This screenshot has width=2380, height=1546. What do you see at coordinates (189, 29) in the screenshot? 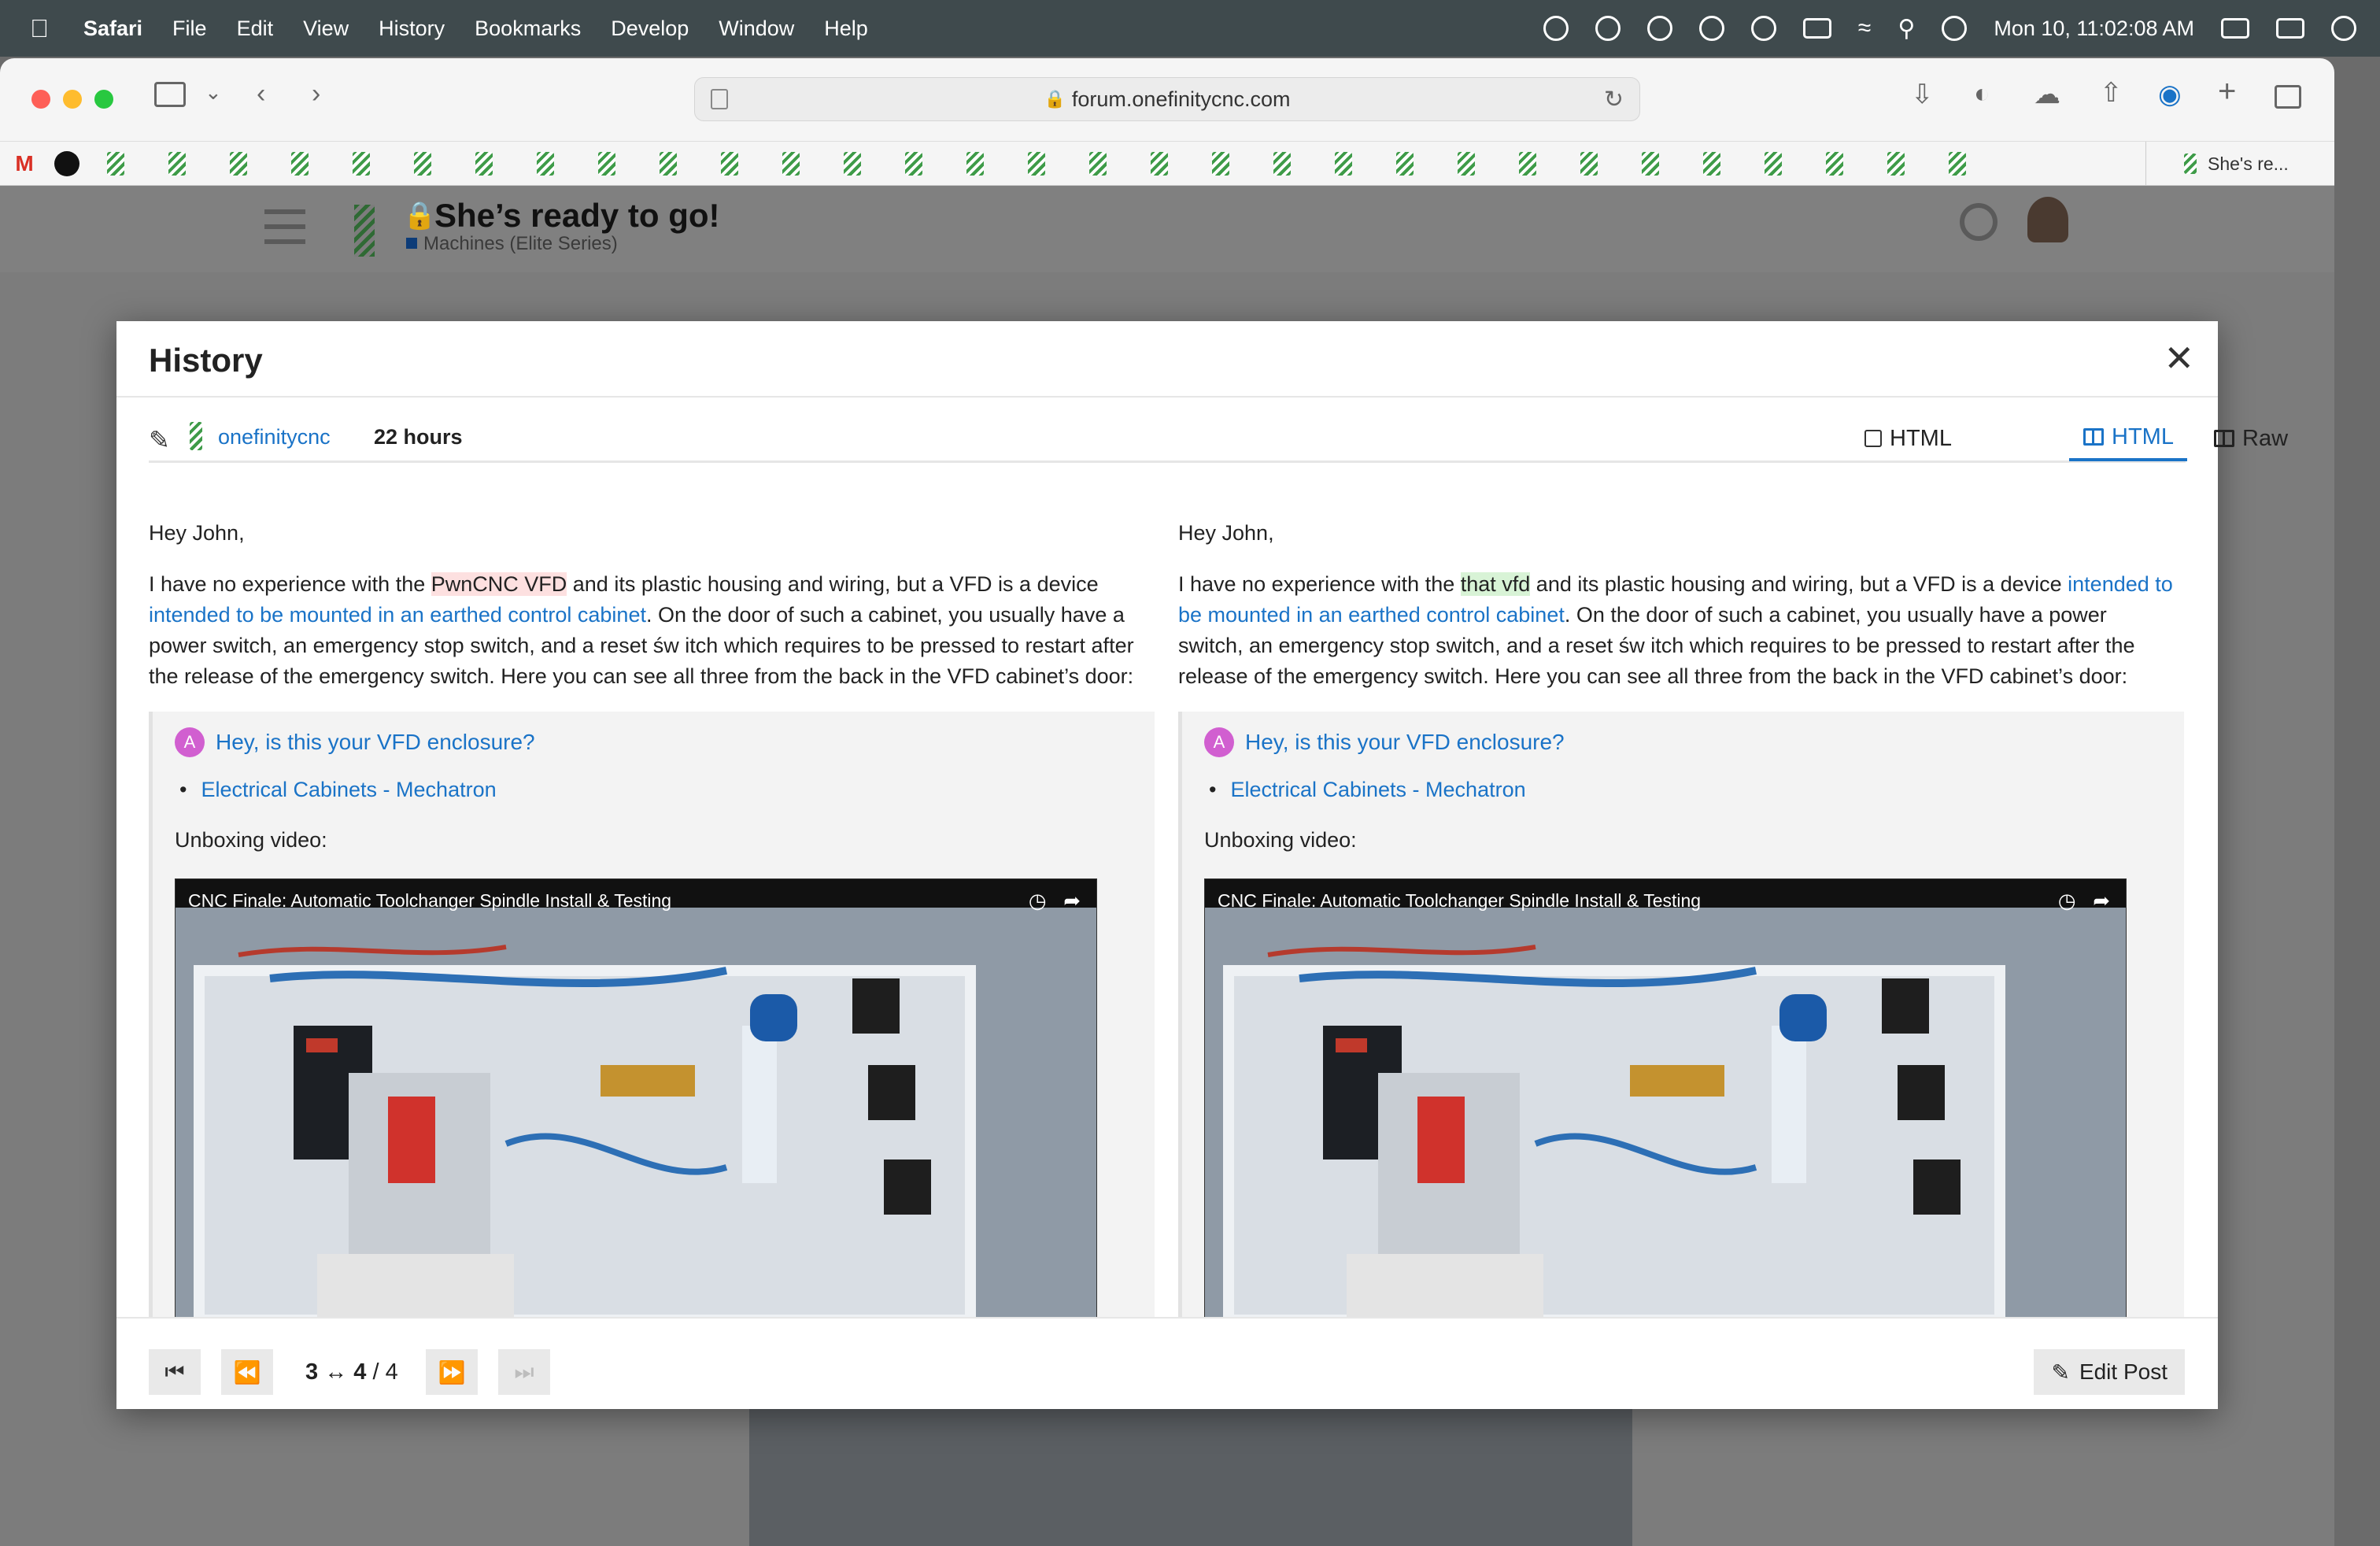
I see `menu-file: File` at bounding box center [189, 29].